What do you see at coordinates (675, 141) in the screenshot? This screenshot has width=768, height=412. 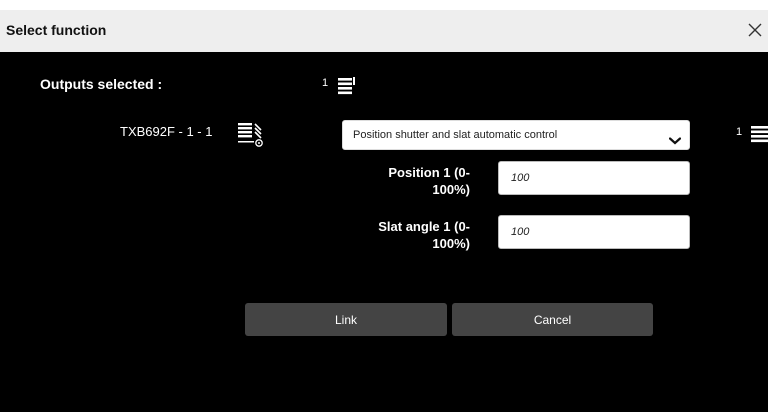 I see `chevron-down-icon` at bounding box center [675, 141].